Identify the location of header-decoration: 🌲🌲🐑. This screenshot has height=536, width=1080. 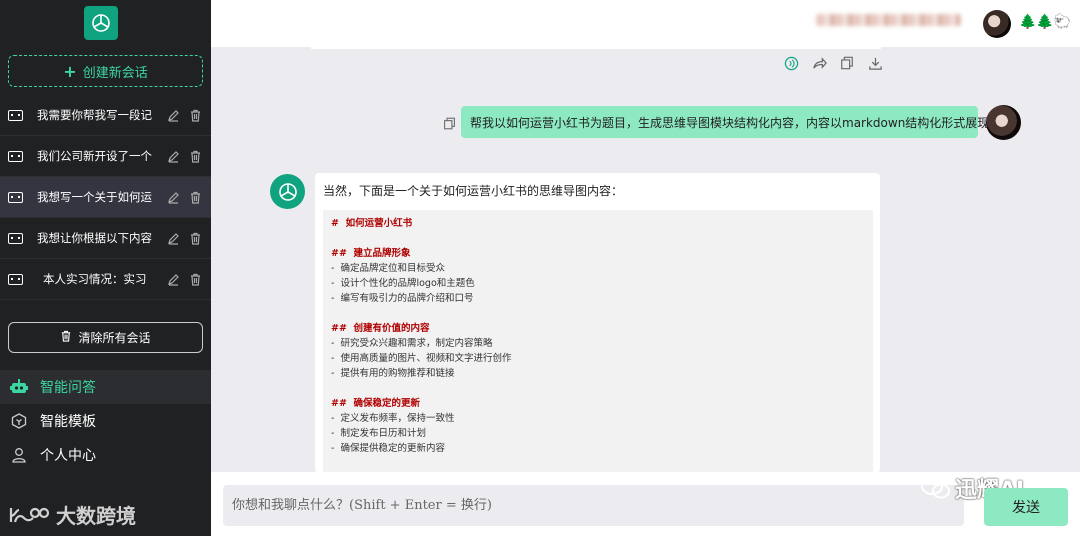
(1045, 22).